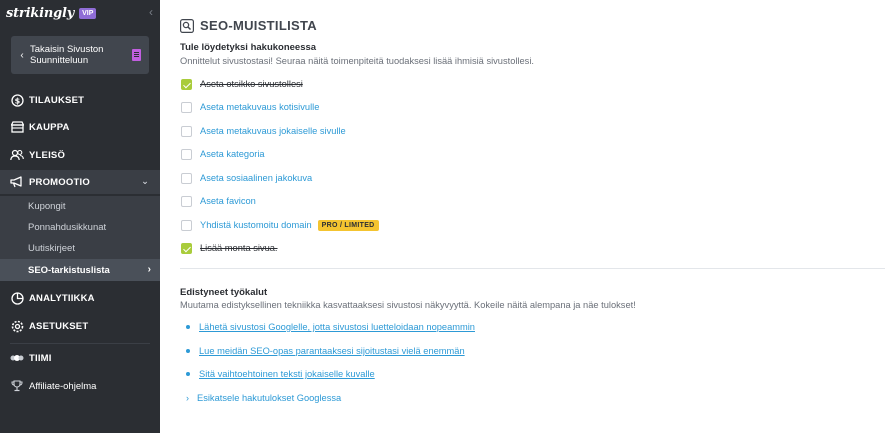 The width and height of the screenshot is (885, 433). I want to click on sidebar-item-affiliate: Affiliate-ohjelma, so click(80, 386).